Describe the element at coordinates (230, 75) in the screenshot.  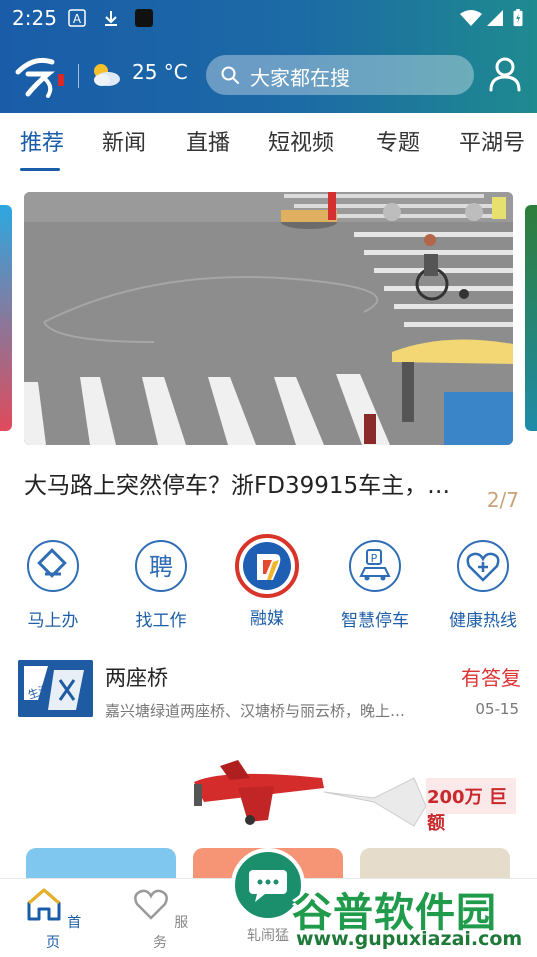
I see `search-icon` at that location.